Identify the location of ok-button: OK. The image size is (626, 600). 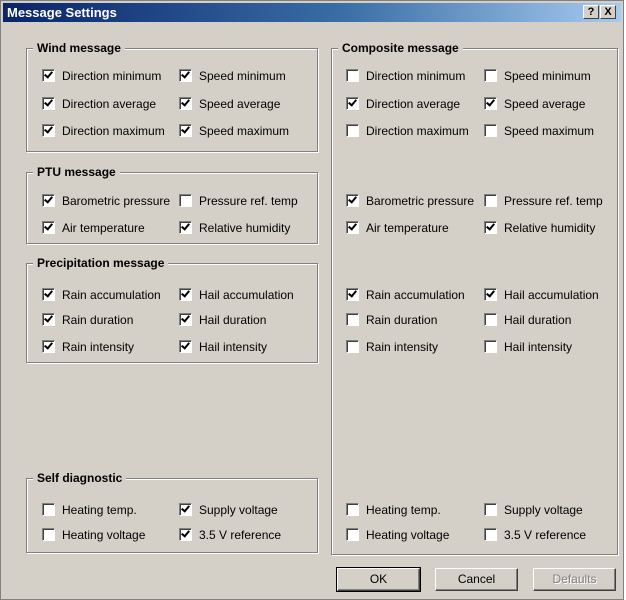
(378, 579).